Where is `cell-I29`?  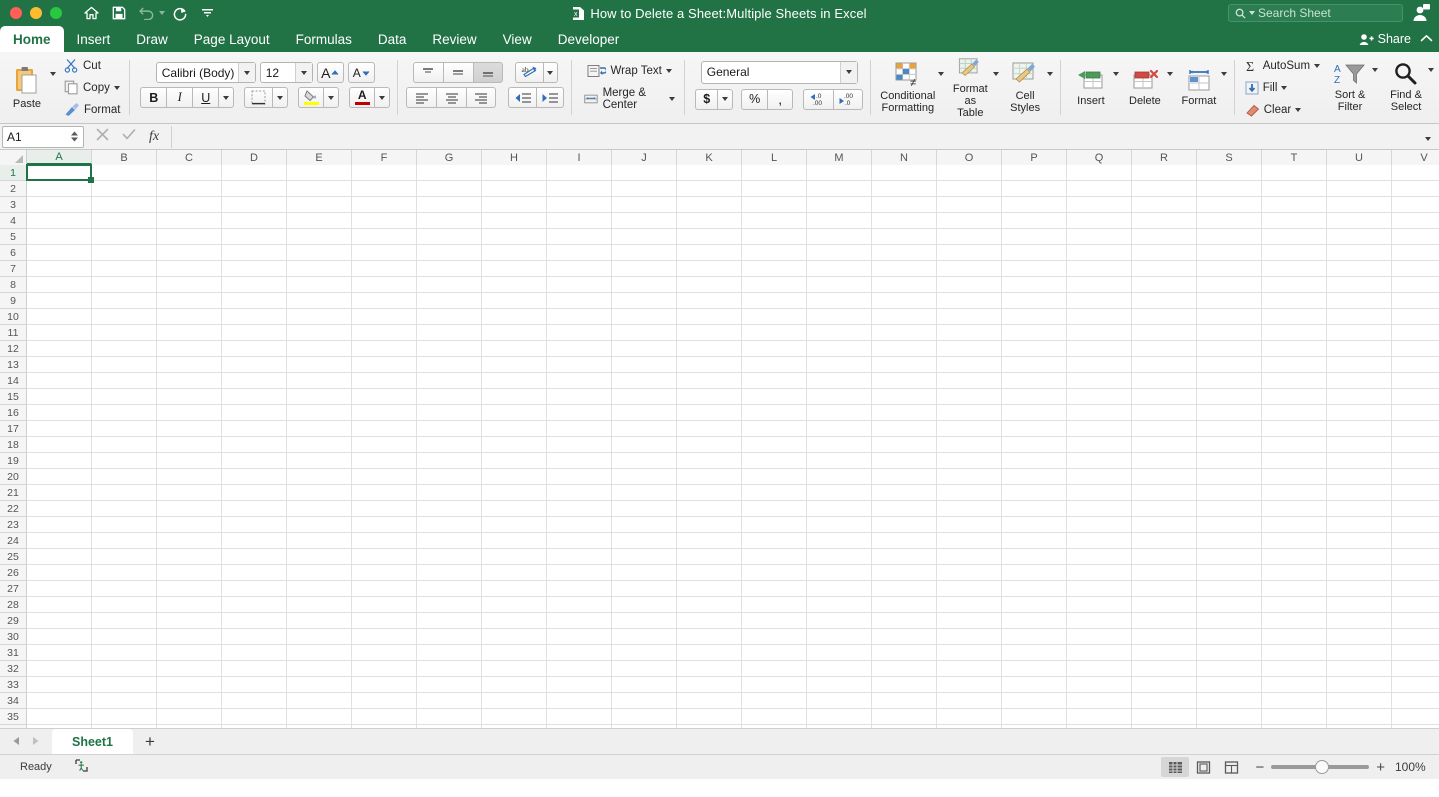 cell-I29 is located at coordinates (579, 621).